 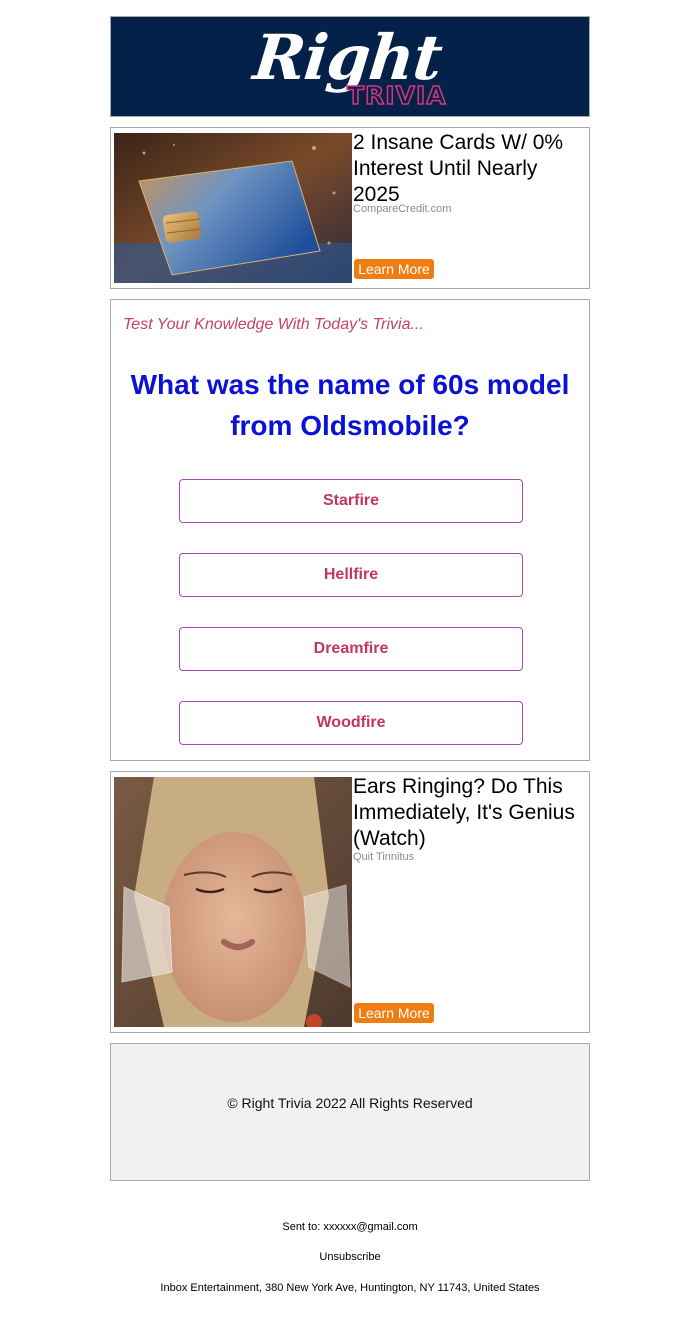 I want to click on footer-box: © Right Trivia 2022 All Rights Reserved, so click(x=350, y=1112).